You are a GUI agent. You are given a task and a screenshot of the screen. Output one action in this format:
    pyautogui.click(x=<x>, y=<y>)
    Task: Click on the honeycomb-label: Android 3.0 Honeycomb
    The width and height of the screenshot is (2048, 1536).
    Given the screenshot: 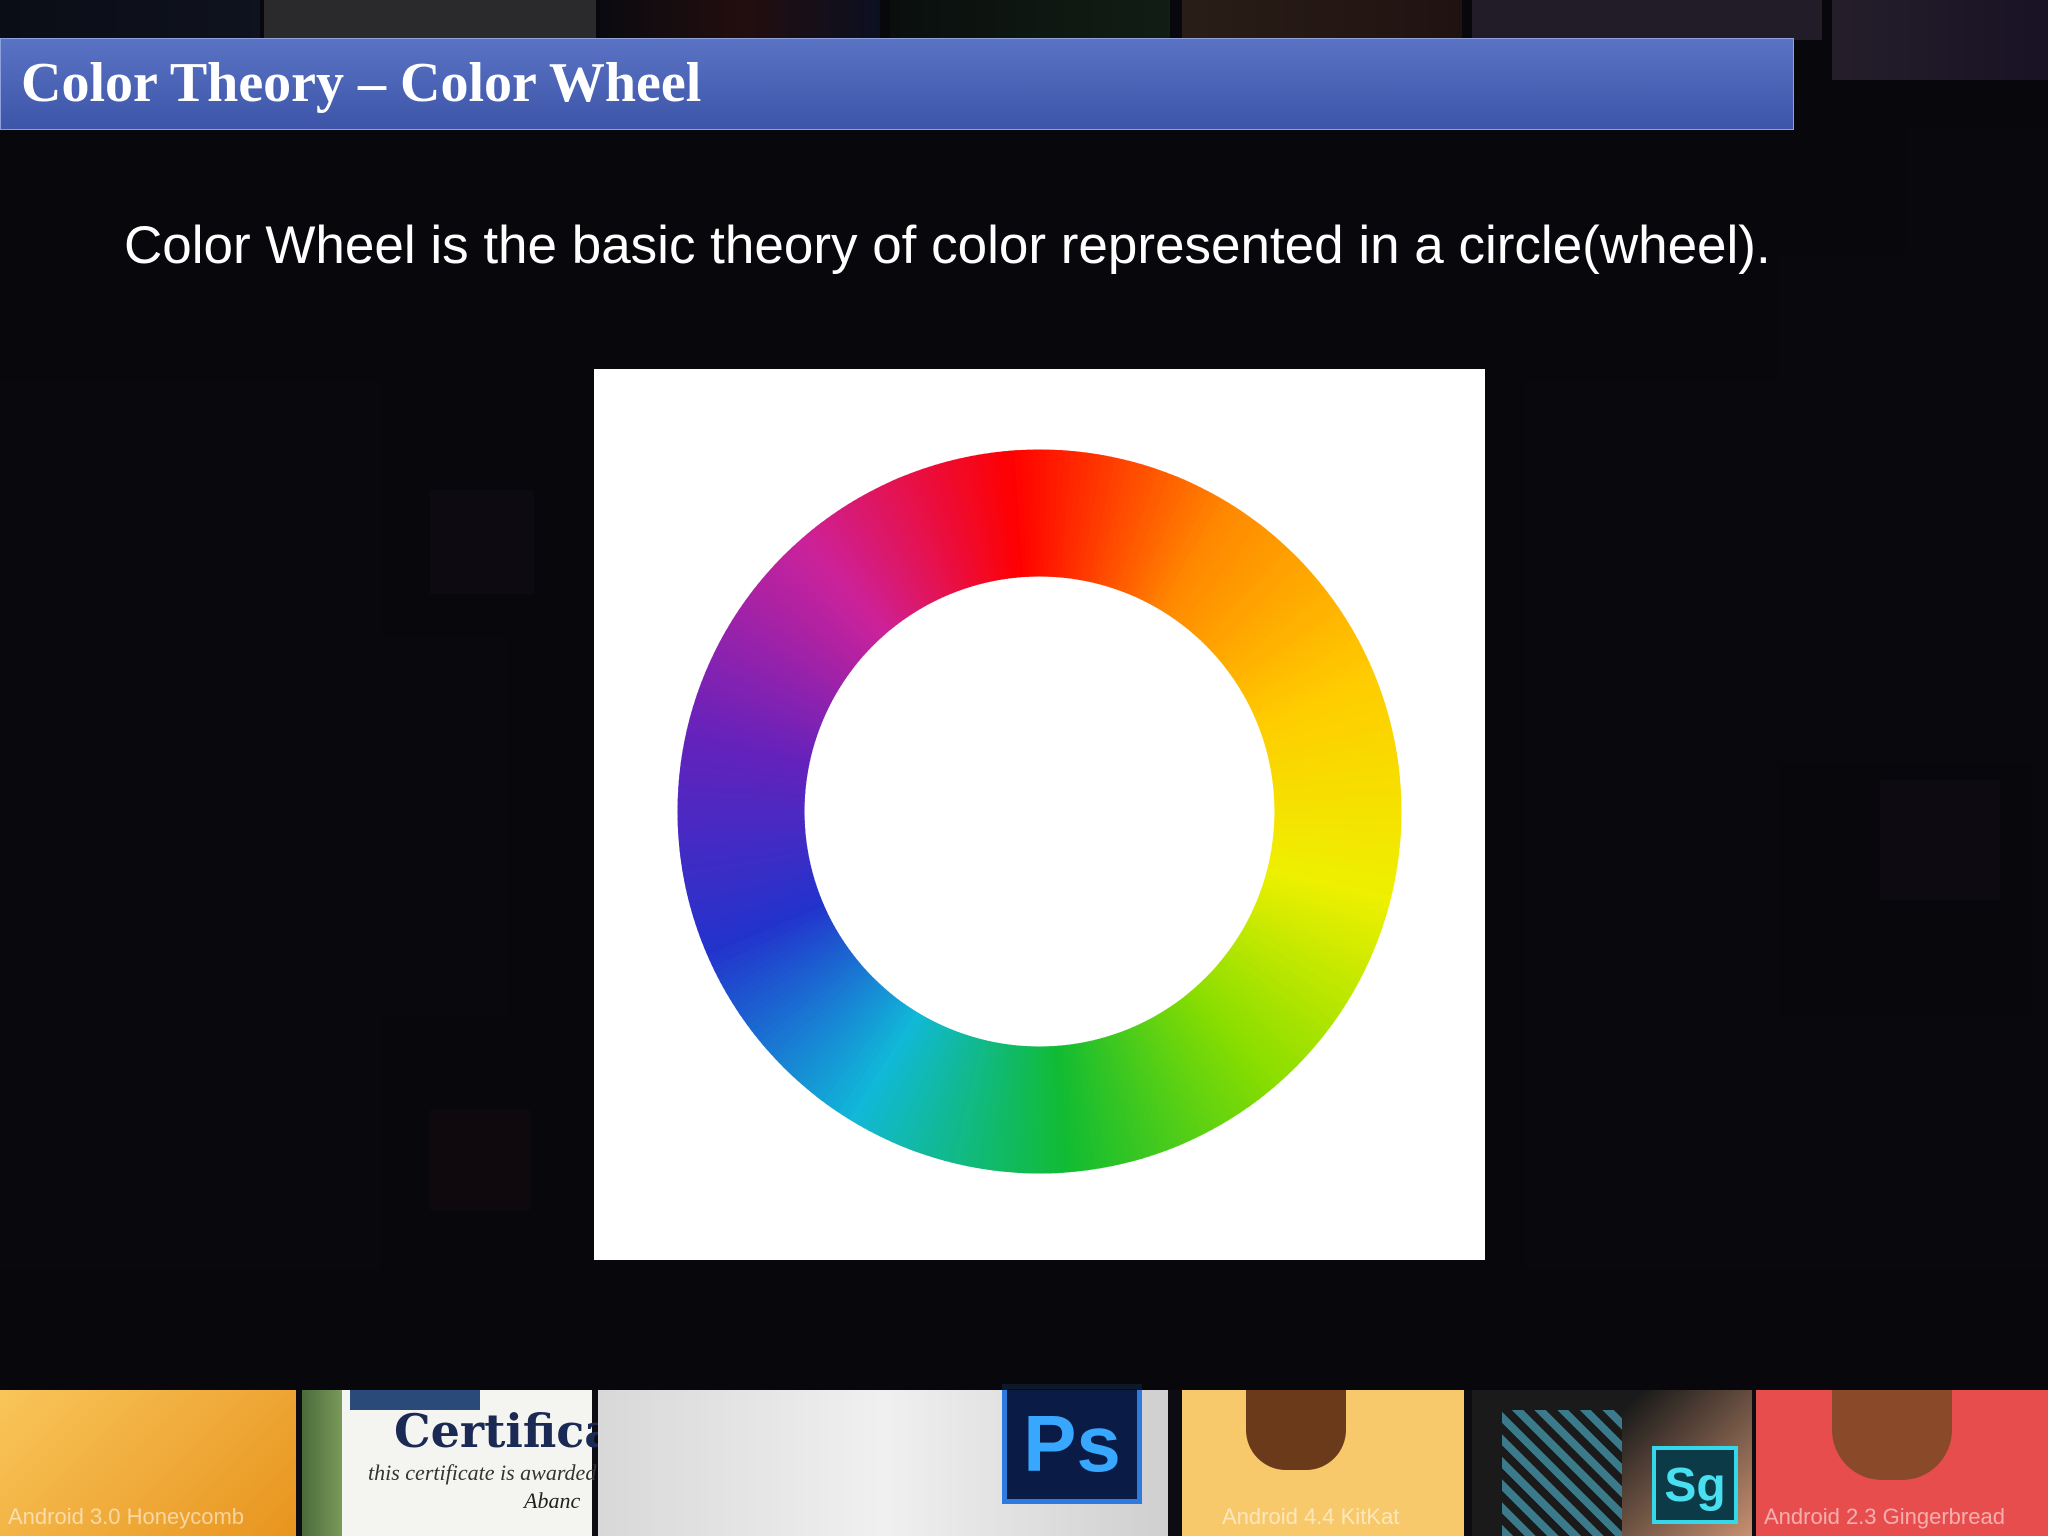 What is the action you would take?
    pyautogui.click(x=126, y=1516)
    